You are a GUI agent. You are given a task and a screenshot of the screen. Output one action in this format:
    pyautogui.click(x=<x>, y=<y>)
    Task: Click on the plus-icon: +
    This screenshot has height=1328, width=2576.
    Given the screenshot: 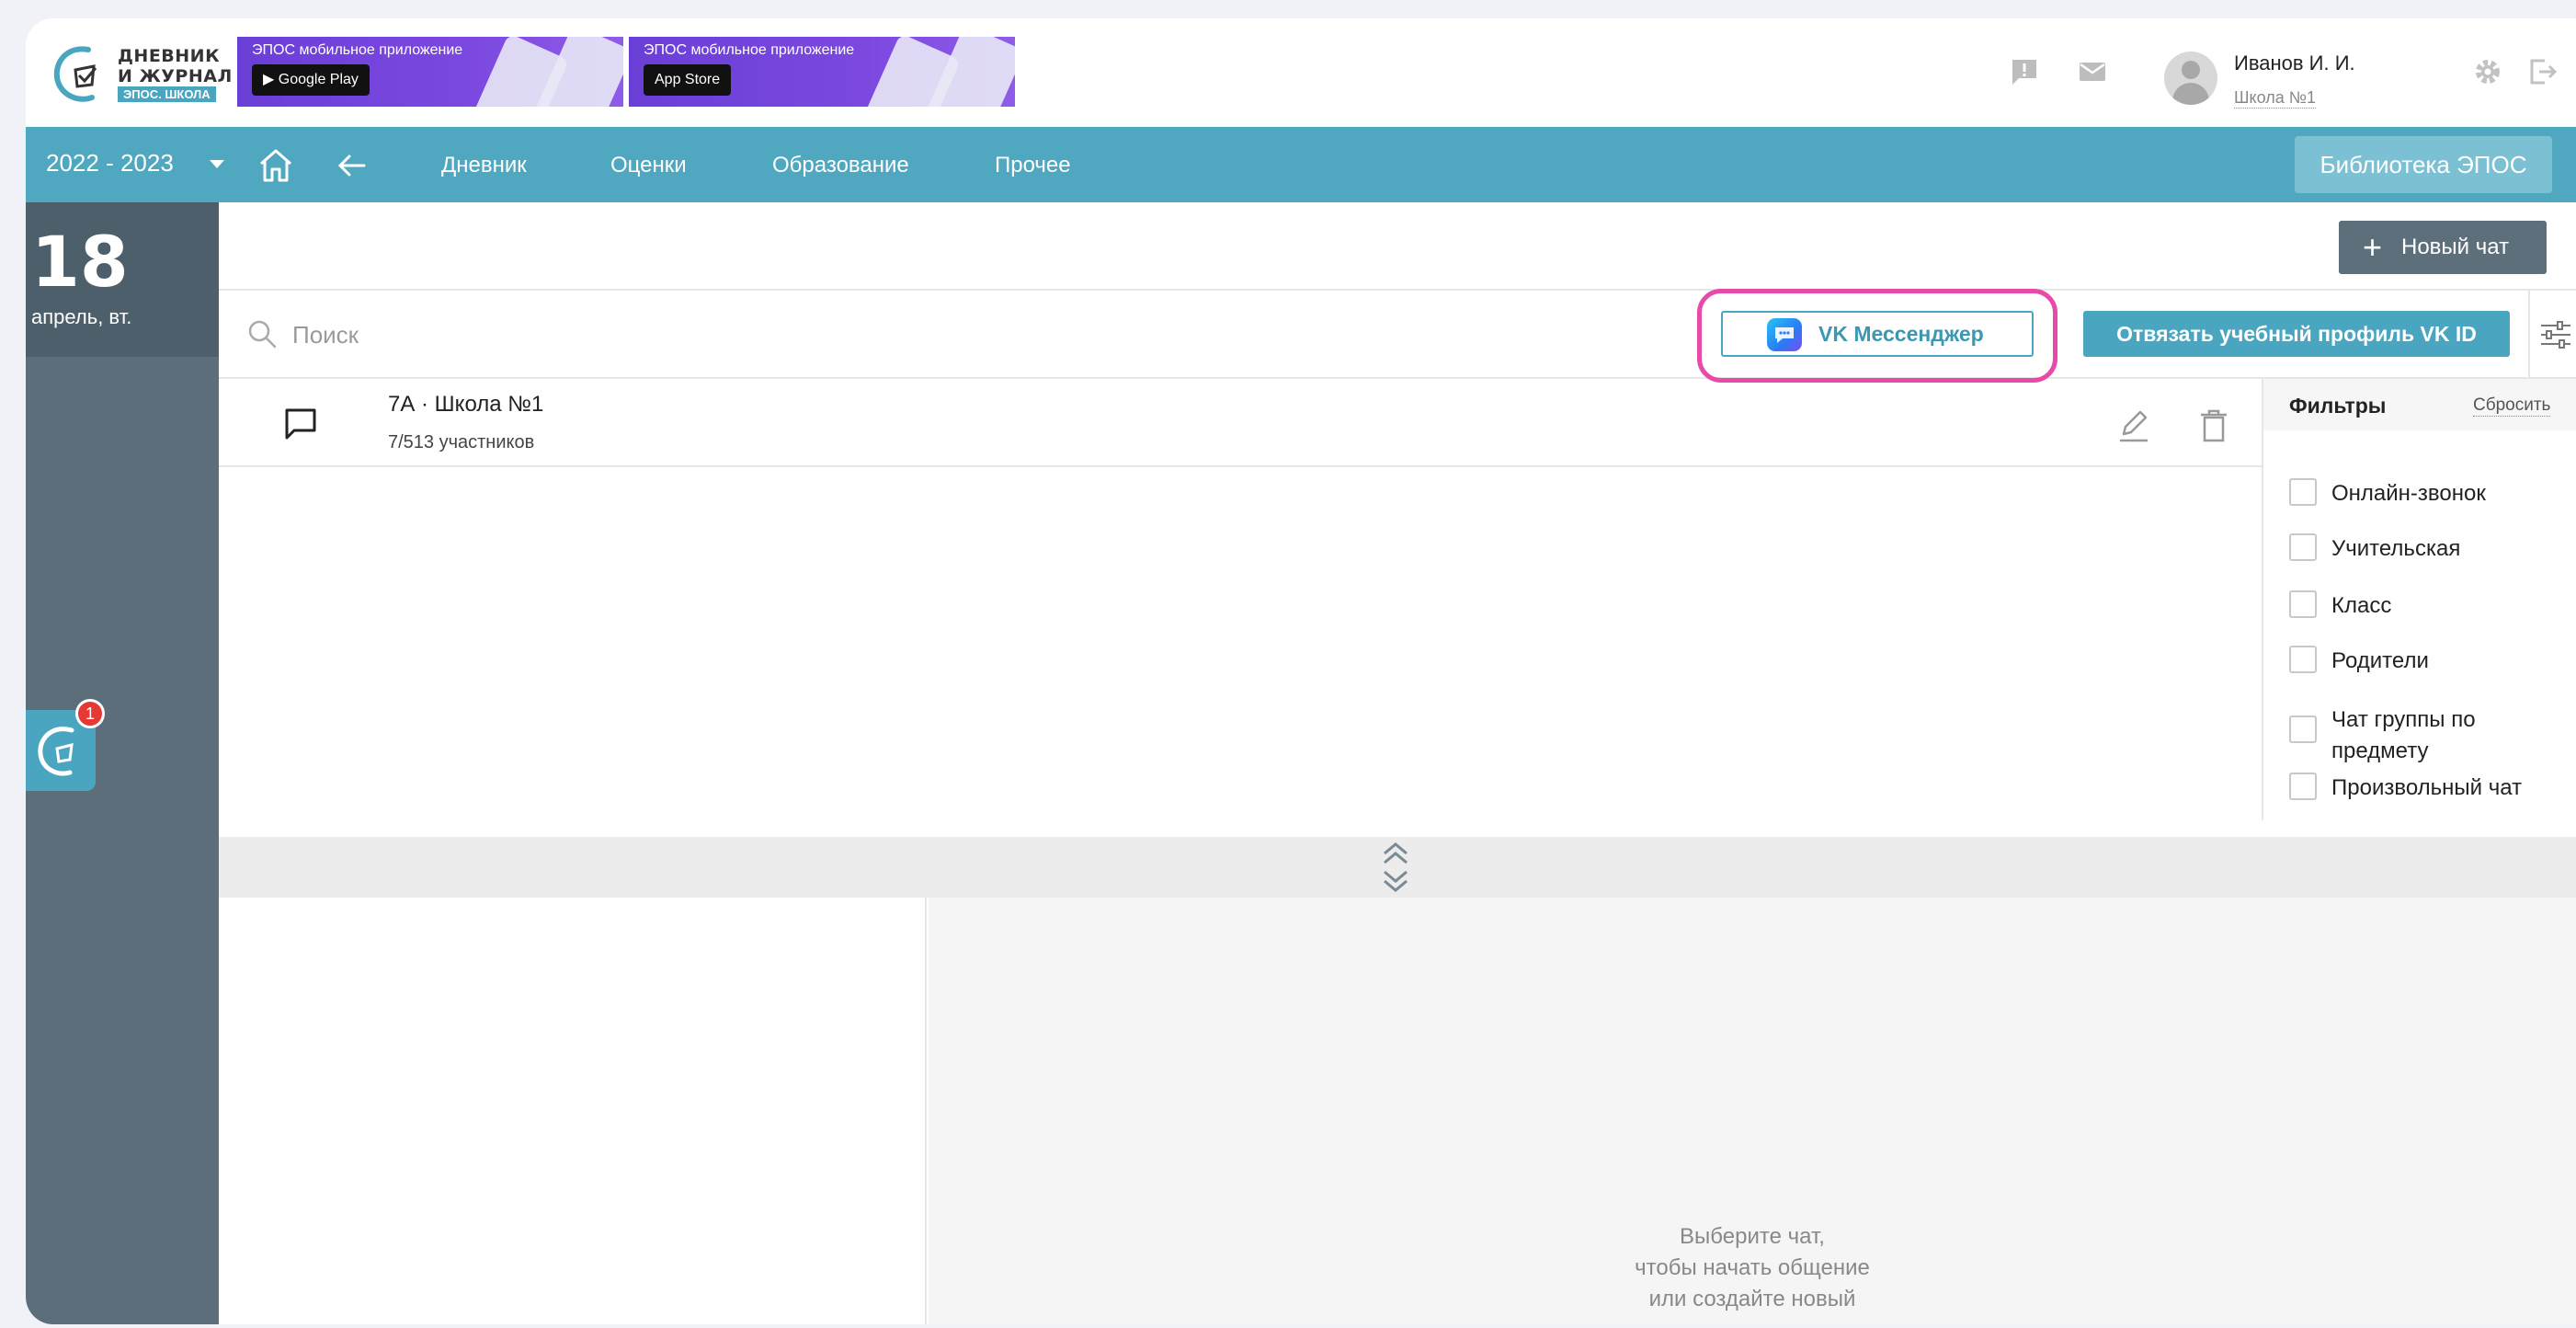 What is the action you would take?
    pyautogui.click(x=2373, y=247)
    